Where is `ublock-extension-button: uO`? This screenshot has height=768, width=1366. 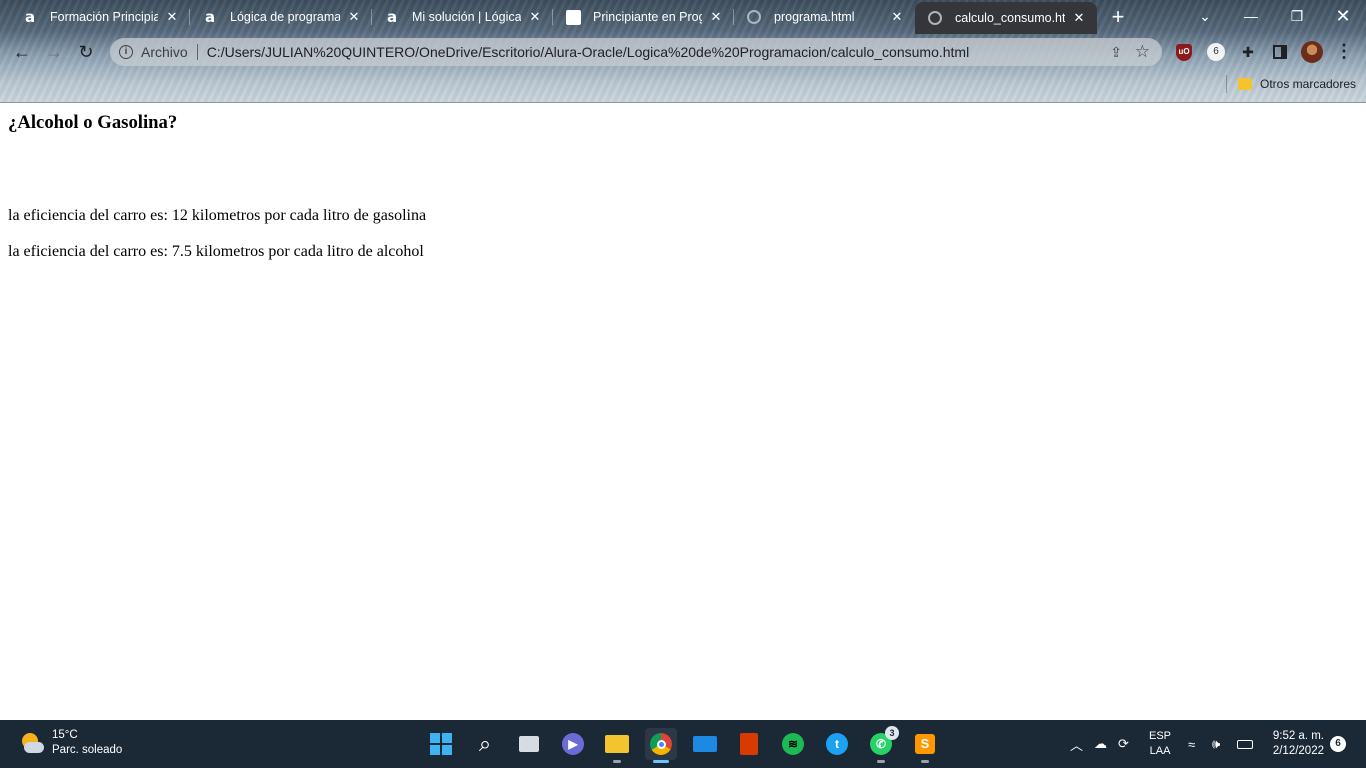
ublock-extension-button: uO is located at coordinates (1184, 52).